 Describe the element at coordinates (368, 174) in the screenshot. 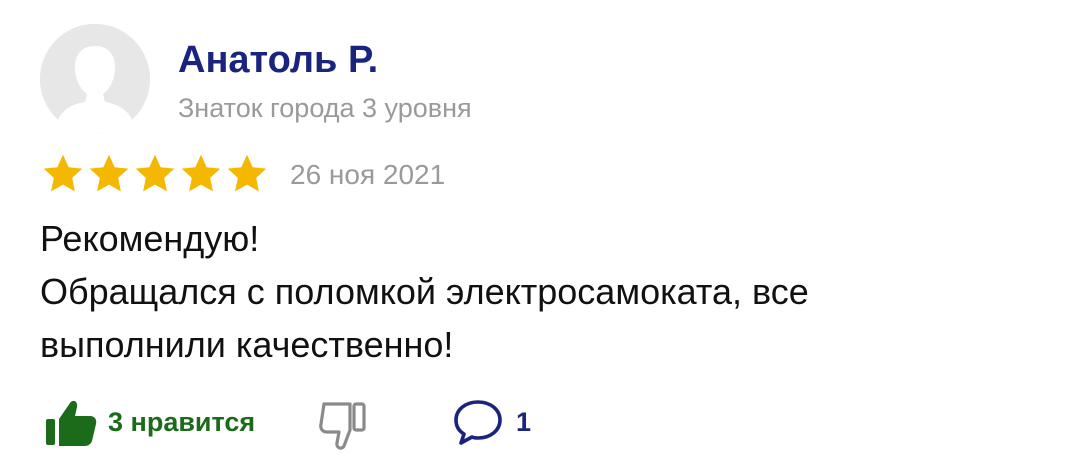

I see `review-date: 26 ноя 2021` at that location.